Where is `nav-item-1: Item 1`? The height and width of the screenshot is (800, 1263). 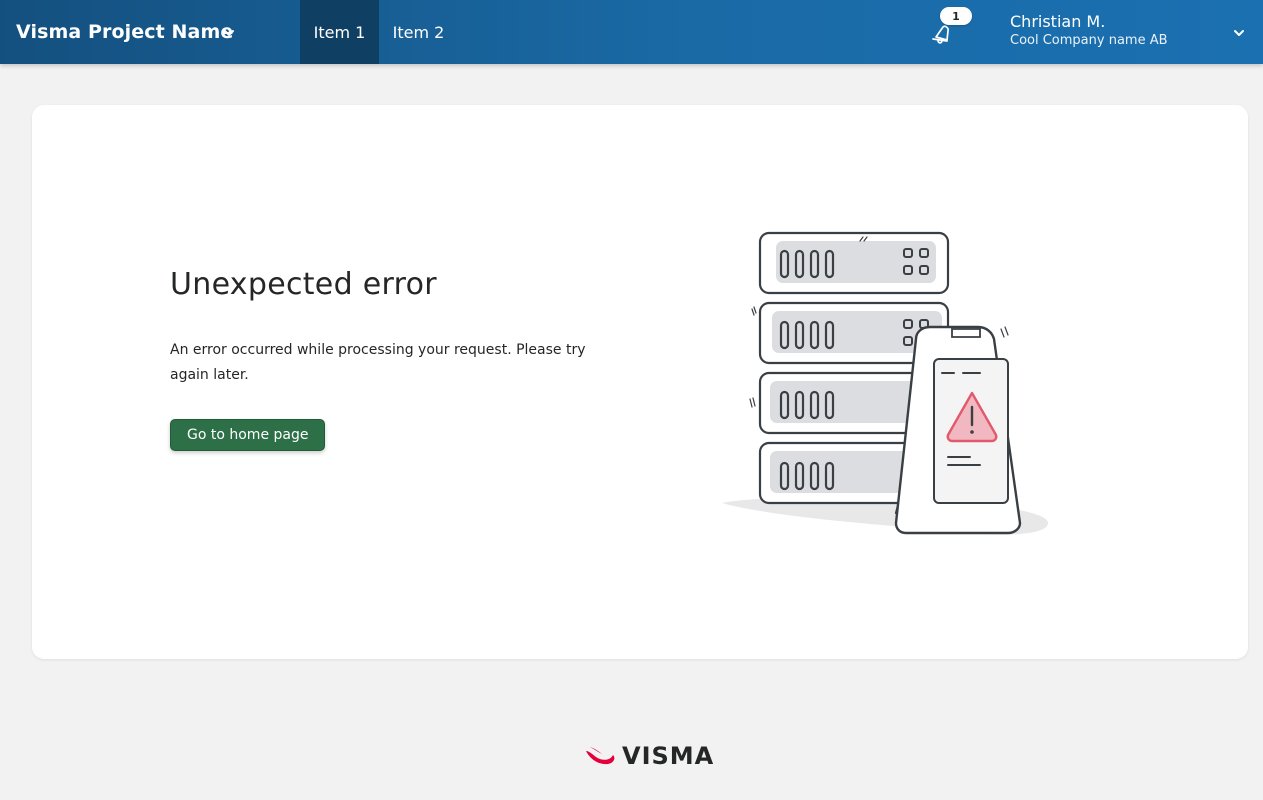 nav-item-1: Item 1 is located at coordinates (339, 32).